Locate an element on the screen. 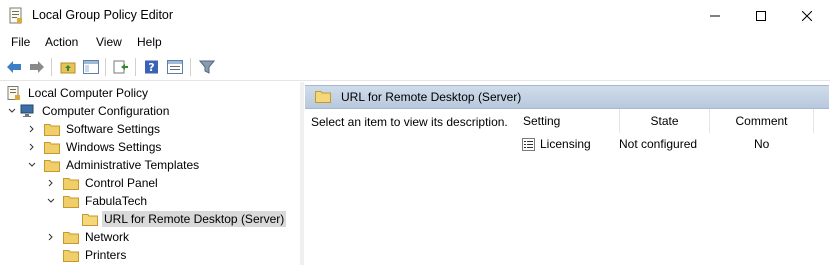 This screenshot has height=265, width=830. show-hide-tree-icon is located at coordinates (91, 67).